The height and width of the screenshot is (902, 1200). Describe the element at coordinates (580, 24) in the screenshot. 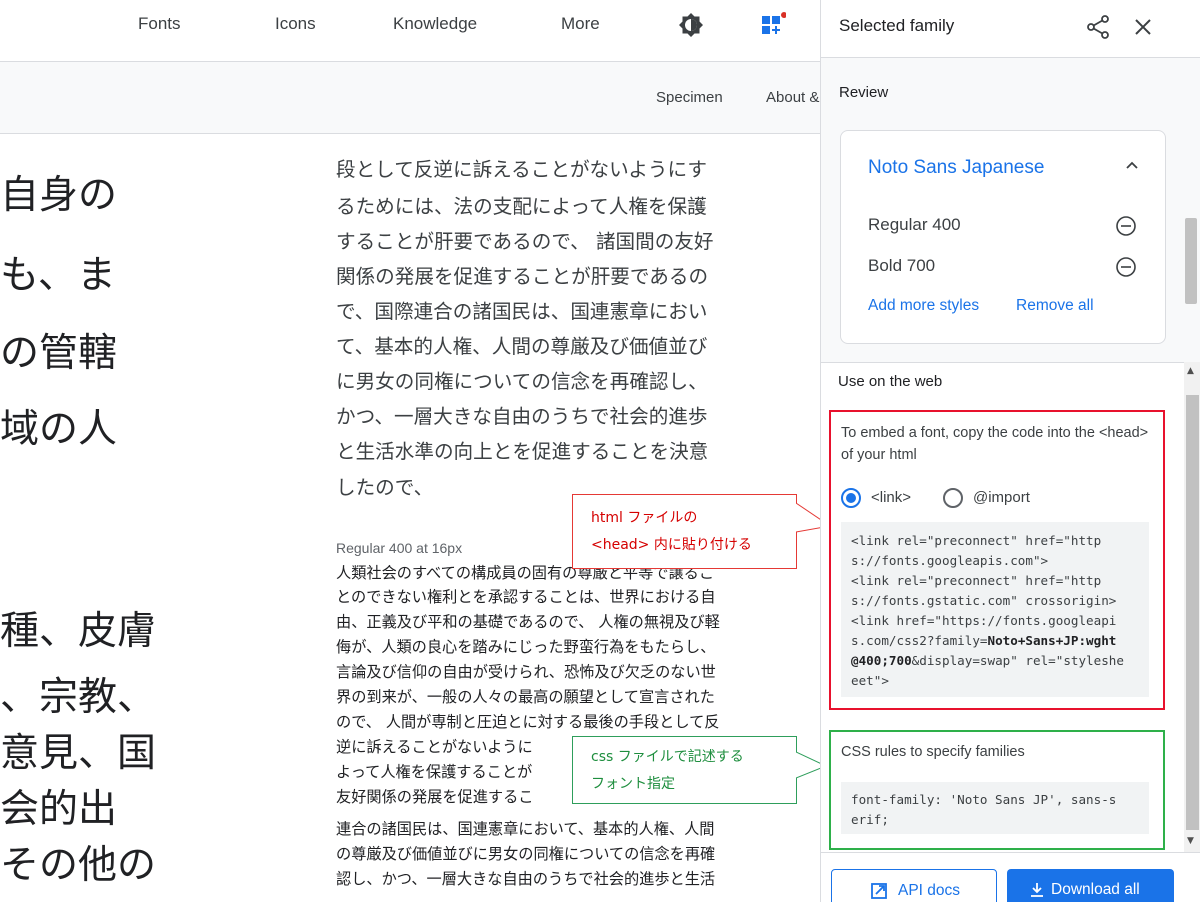

I see `nav-more: More` at that location.